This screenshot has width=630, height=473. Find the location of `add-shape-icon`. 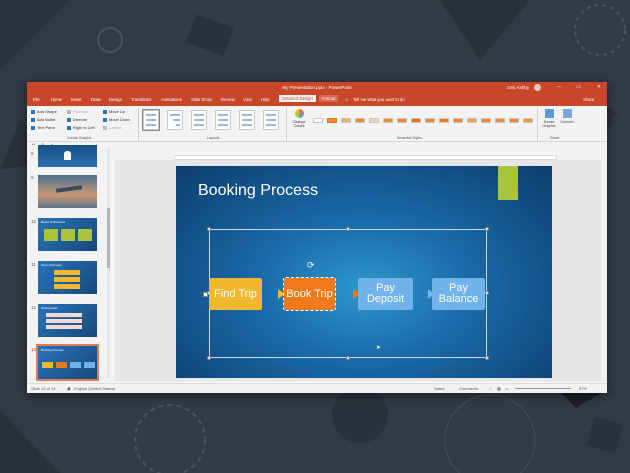

add-shape-icon is located at coordinates (33, 111).